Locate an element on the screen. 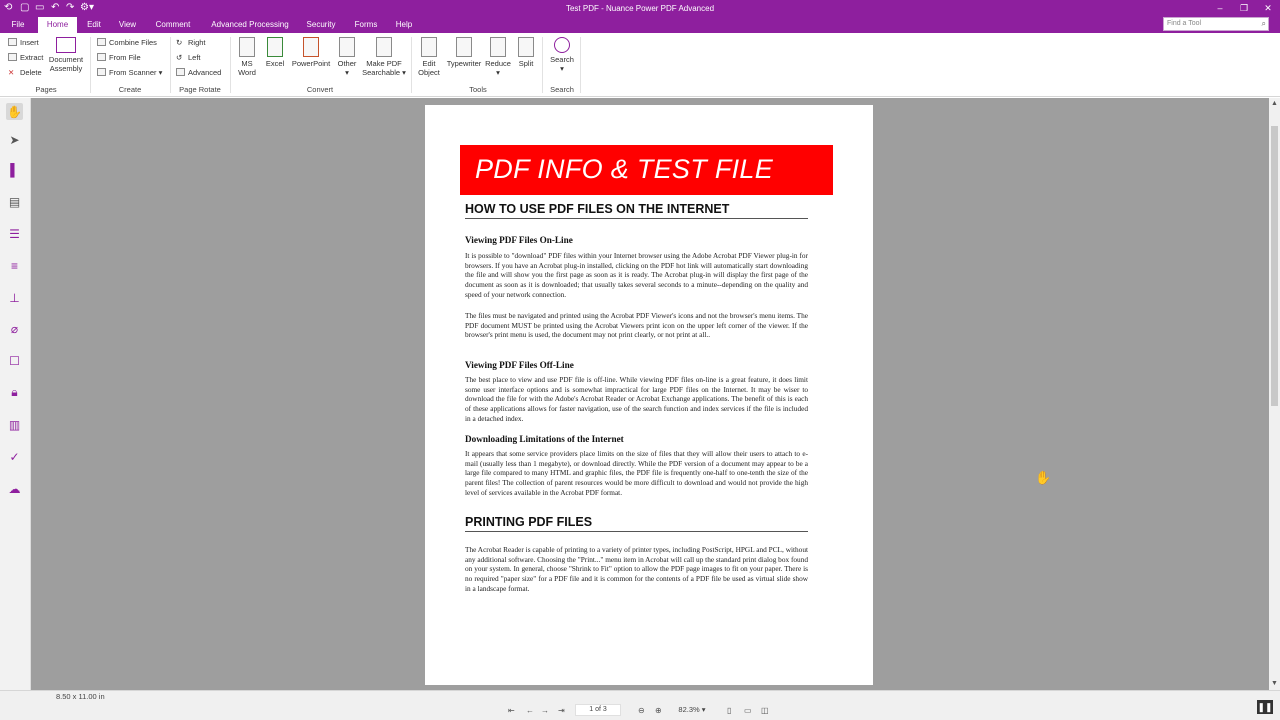 This screenshot has height=720, width=1280. insert-button: Insert is located at coordinates (23, 42).